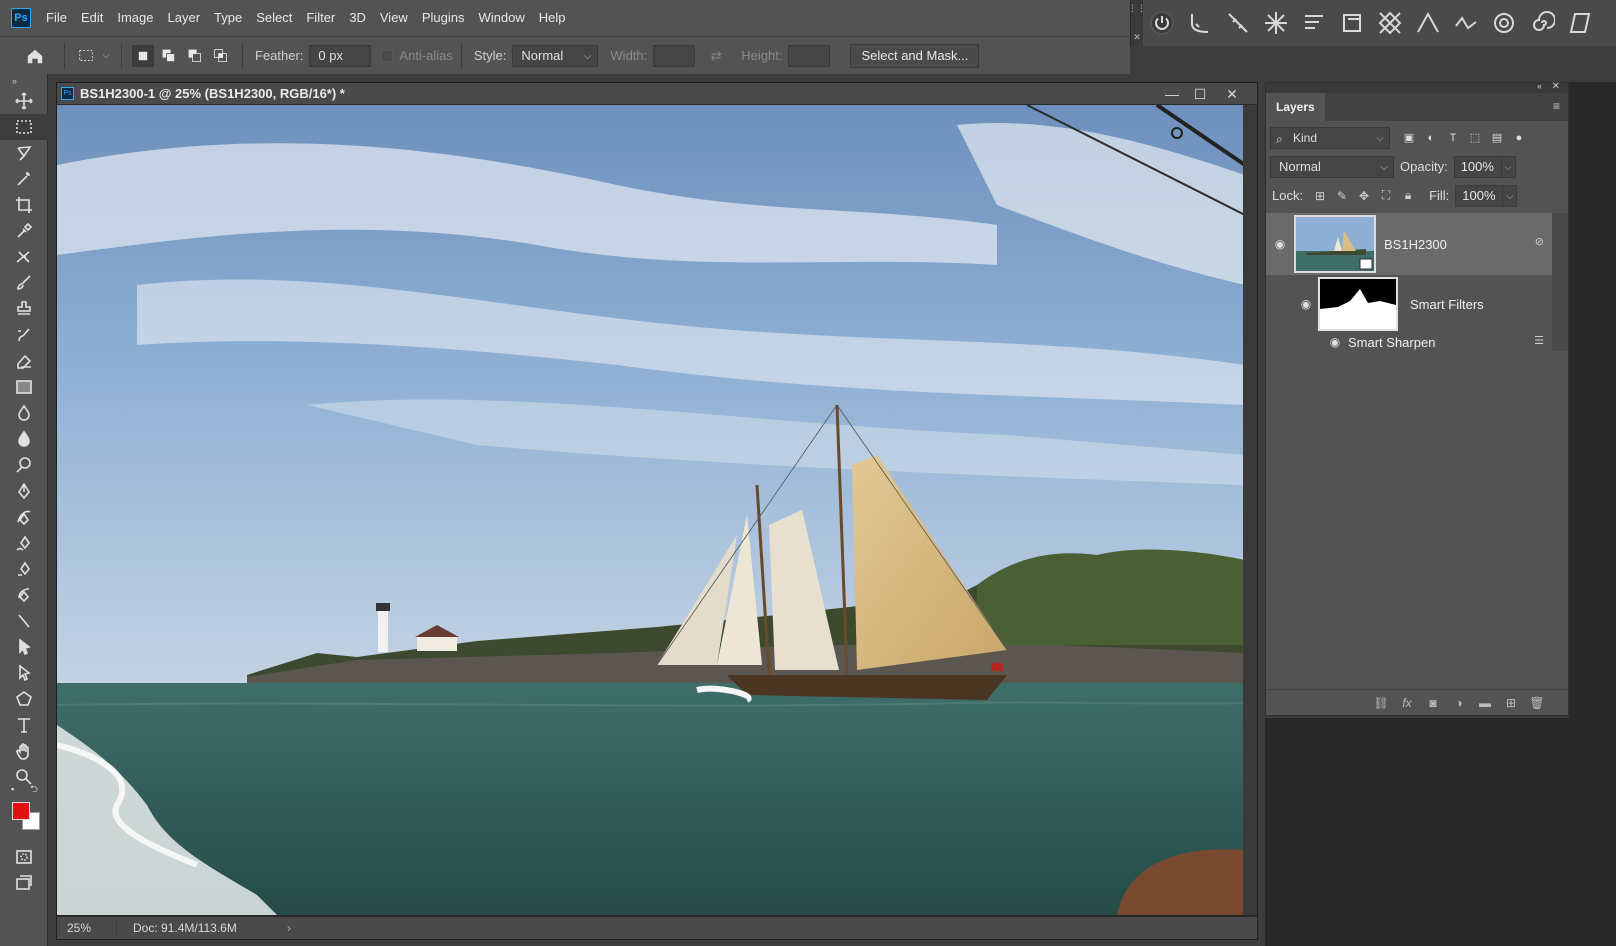 The image size is (1616, 946). I want to click on style-select: Normal ⌵, so click(555, 55).